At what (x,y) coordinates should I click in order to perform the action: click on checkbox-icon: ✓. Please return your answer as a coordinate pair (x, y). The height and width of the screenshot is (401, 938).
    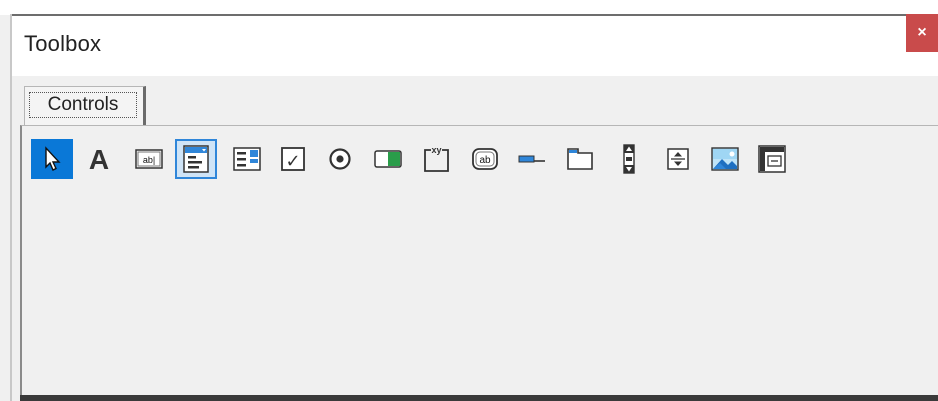
    Looking at the image, I should click on (293, 159).